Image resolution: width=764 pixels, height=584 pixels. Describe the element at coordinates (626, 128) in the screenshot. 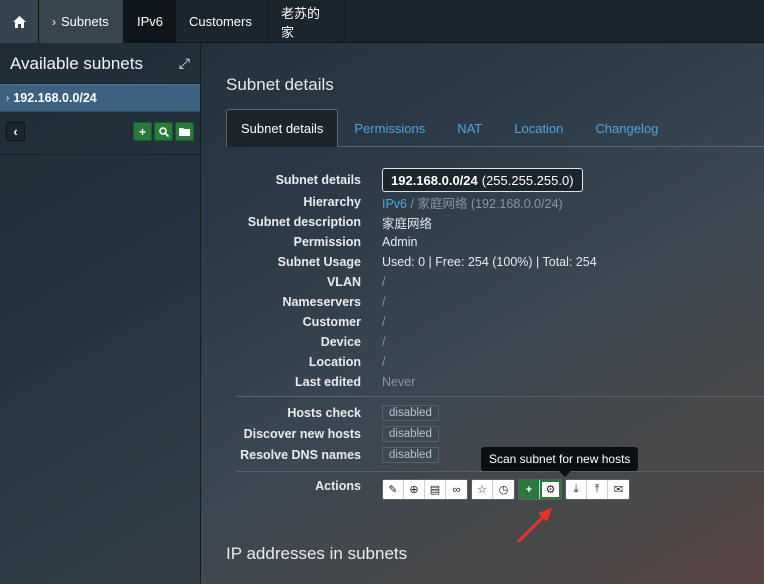

I see `tab-changelog: Changelog` at that location.